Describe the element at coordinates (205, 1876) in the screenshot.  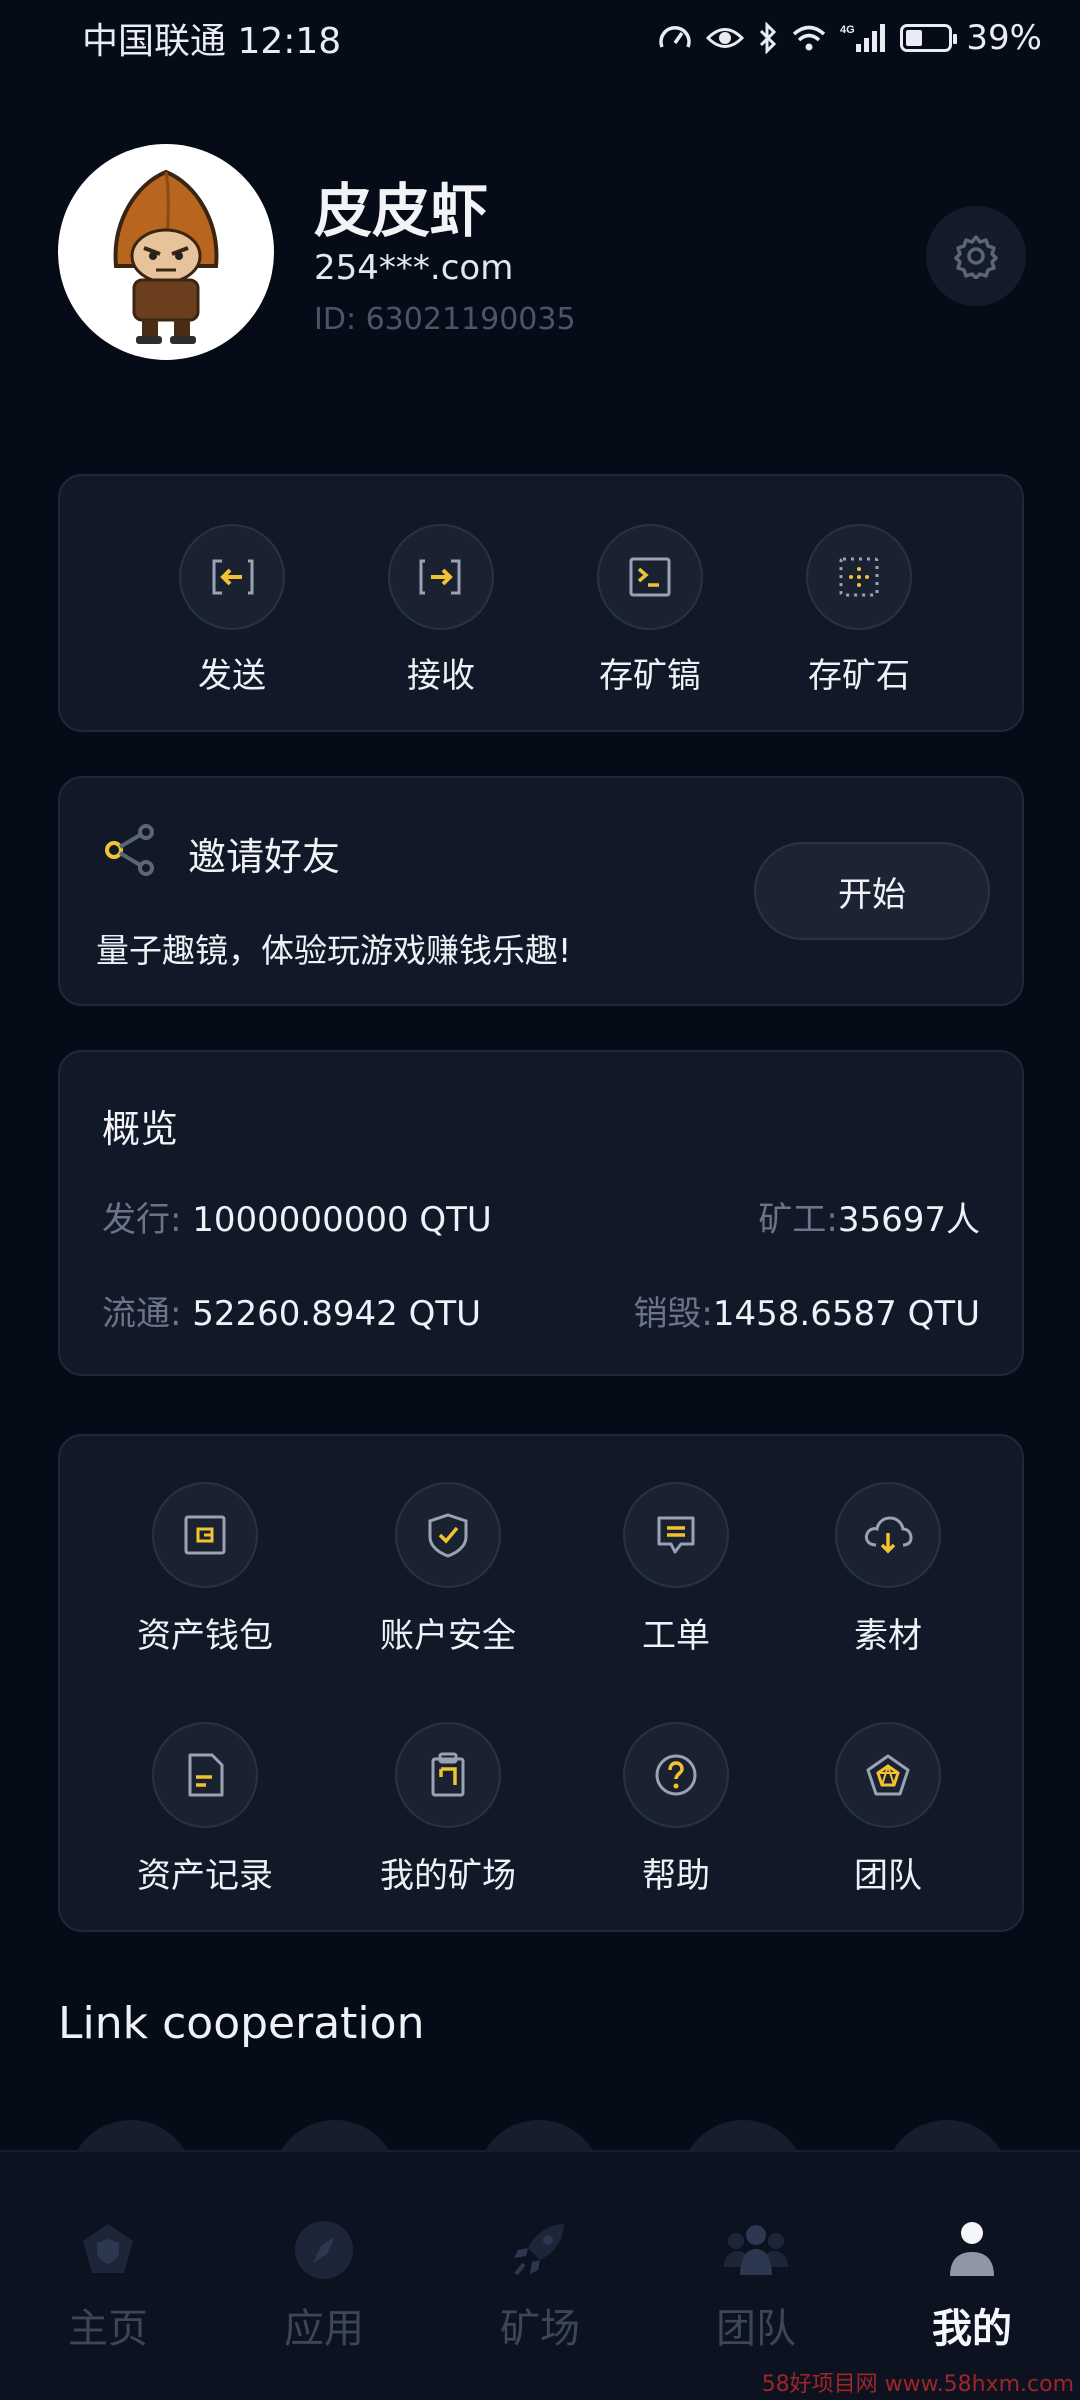
I see `menu-label-records: 资产记录` at that location.